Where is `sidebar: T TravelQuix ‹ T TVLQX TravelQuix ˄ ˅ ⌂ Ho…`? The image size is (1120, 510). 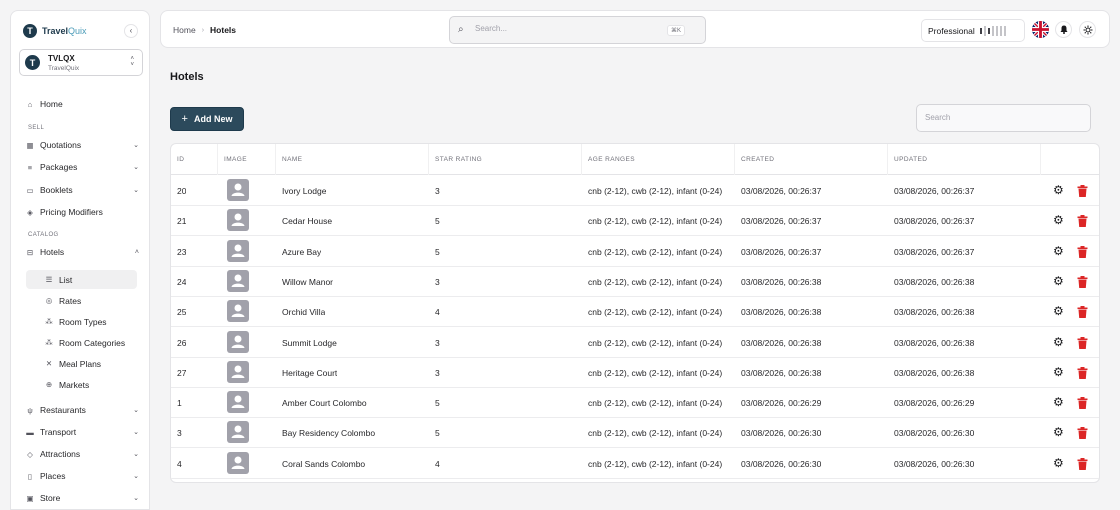 sidebar: T TravelQuix ‹ T TVLQX TravelQuix ˄ ˅ ⌂ Ho… is located at coordinates (80, 260).